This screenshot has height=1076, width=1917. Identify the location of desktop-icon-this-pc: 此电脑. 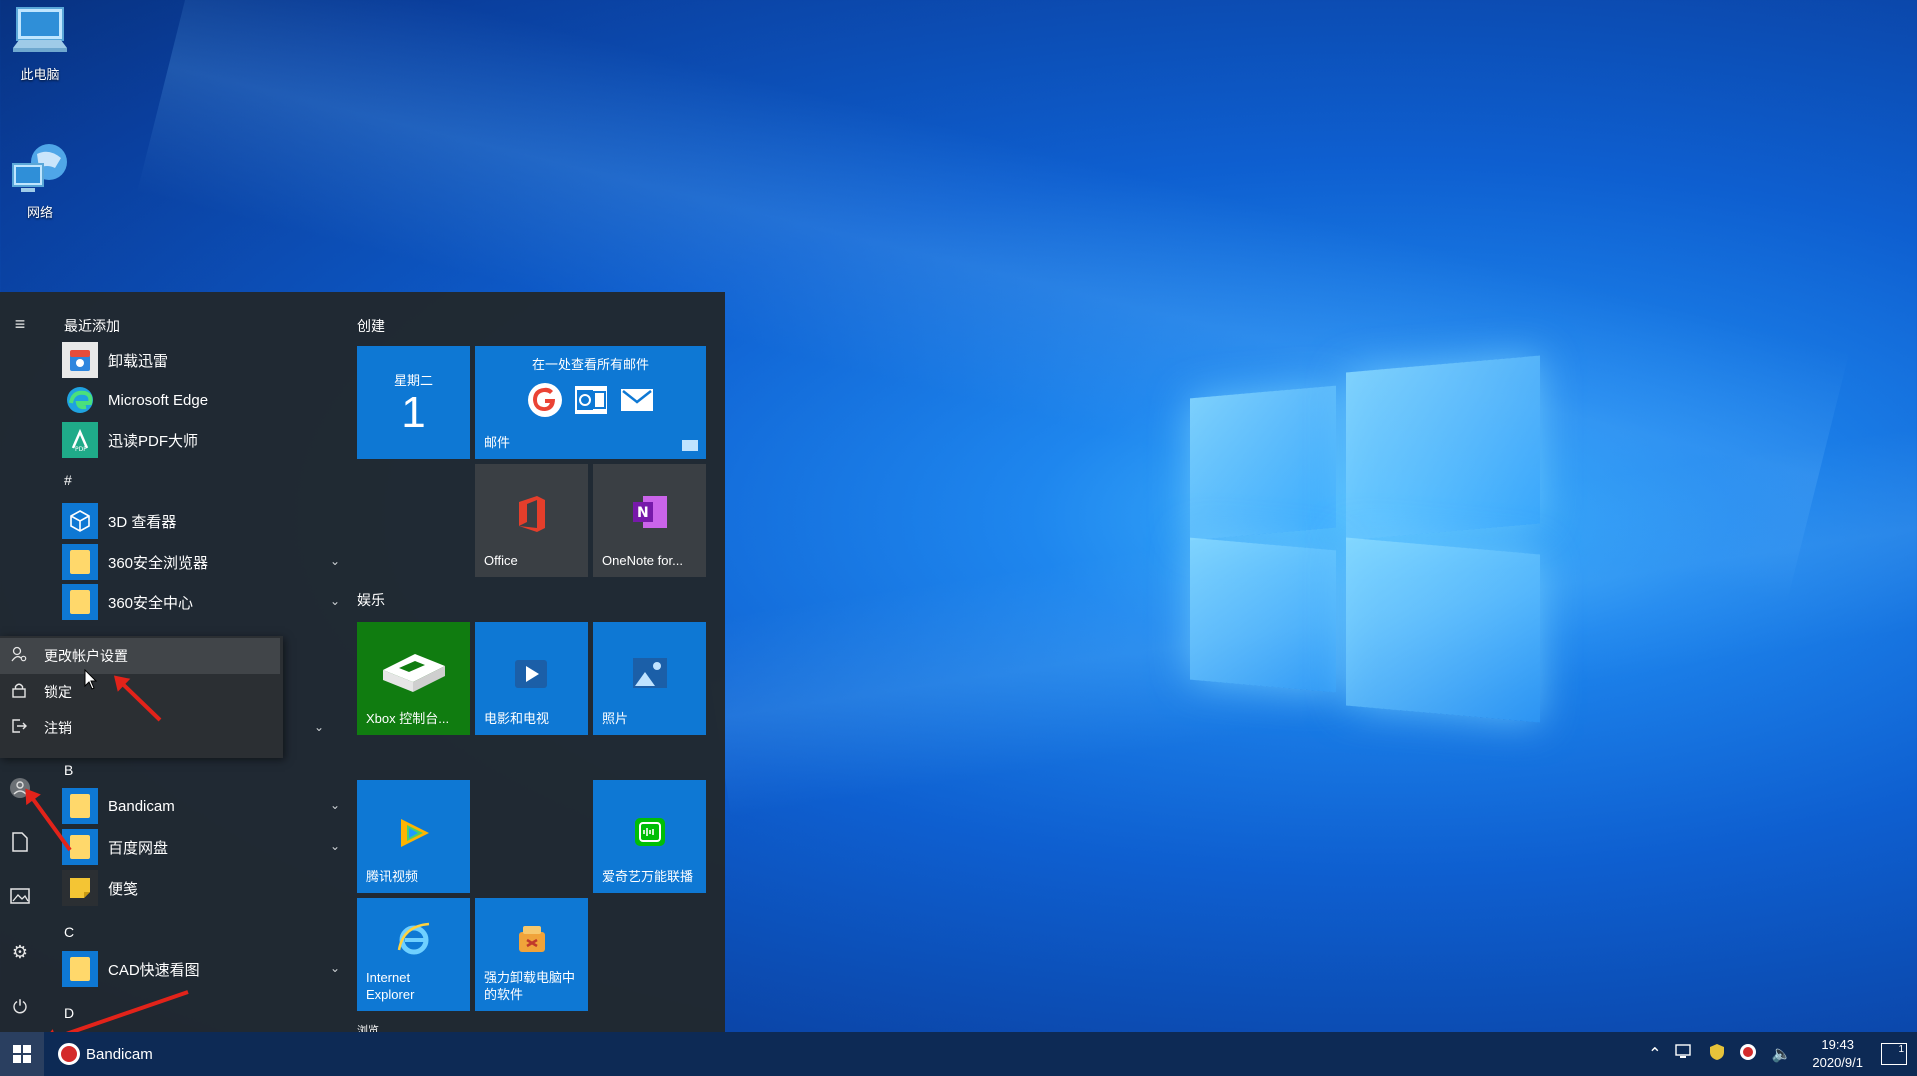
(40, 43).